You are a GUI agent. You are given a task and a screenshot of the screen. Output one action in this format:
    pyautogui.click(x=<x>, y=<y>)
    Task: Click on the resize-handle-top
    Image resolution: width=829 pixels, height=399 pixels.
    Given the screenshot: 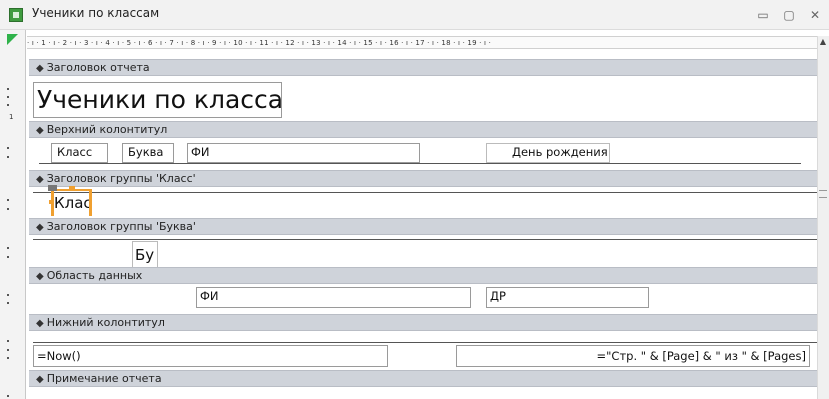 What is the action you would take?
    pyautogui.click(x=72, y=188)
    